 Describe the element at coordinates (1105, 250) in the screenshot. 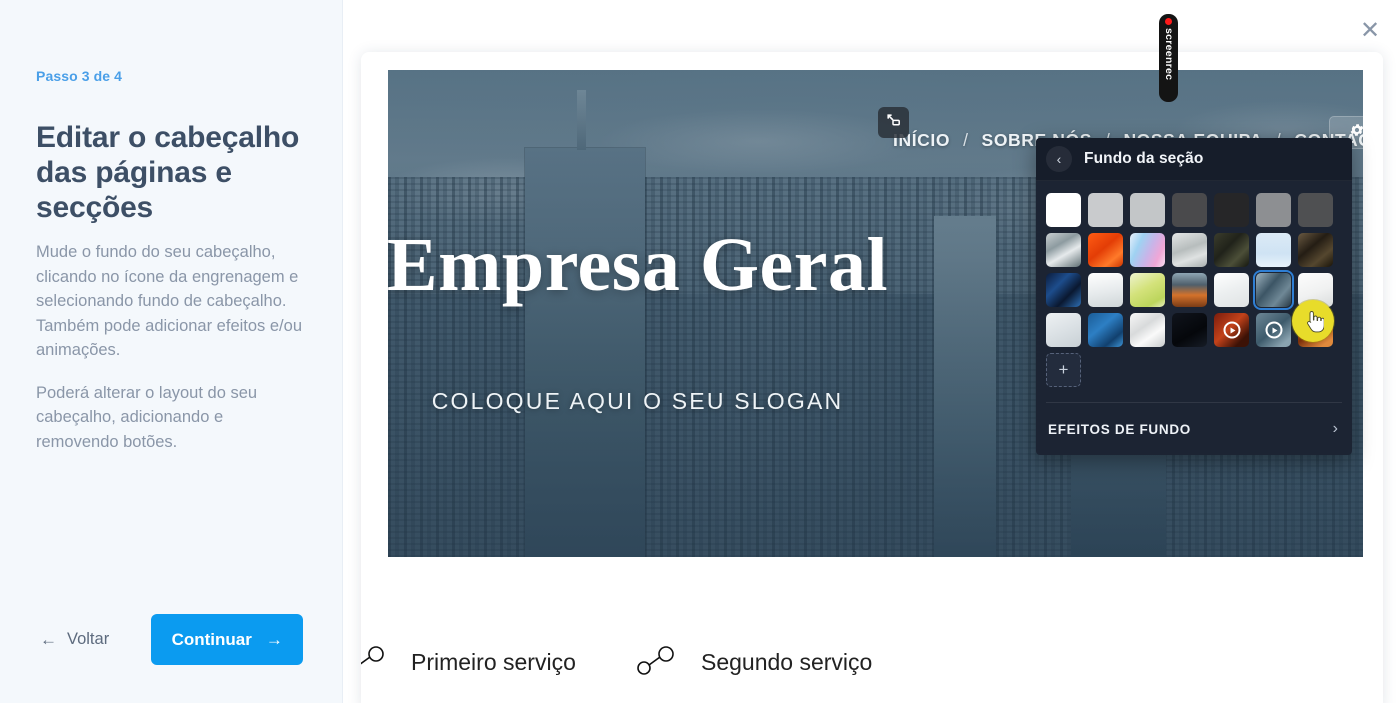

I see `background-swatch-photo-orange-lava` at that location.